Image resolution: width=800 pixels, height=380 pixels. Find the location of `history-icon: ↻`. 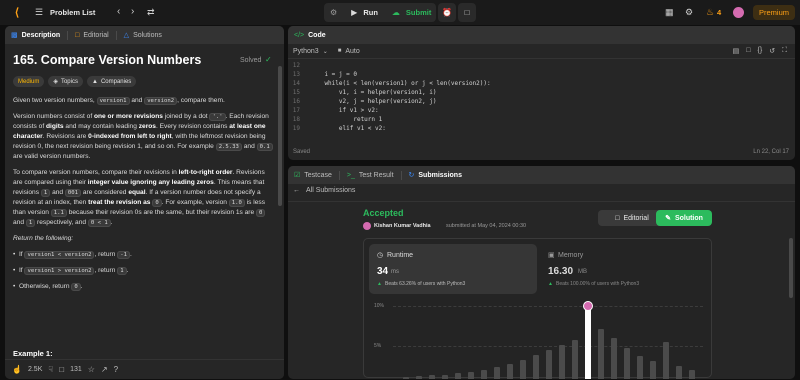

history-icon: ↻ is located at coordinates (411, 175).